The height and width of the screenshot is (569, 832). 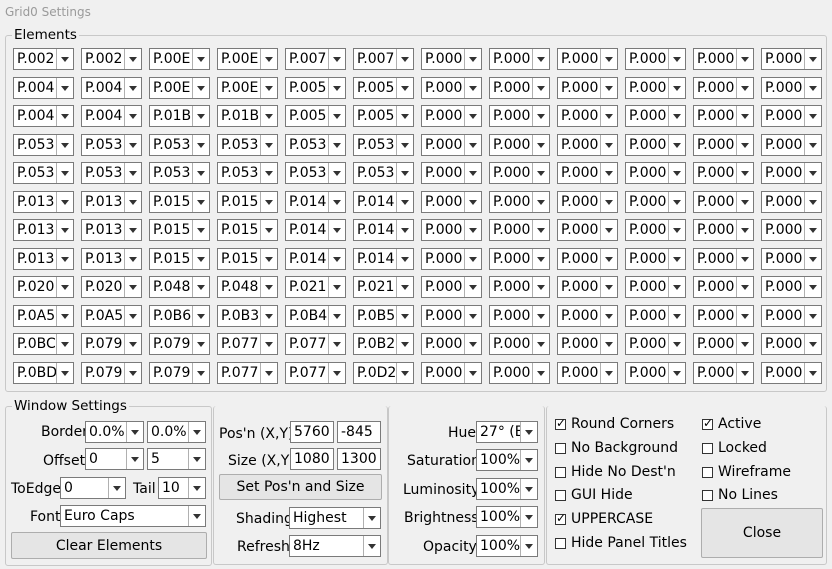 What do you see at coordinates (507, 489) in the screenshot?
I see `luminosity-combo: 100%` at bounding box center [507, 489].